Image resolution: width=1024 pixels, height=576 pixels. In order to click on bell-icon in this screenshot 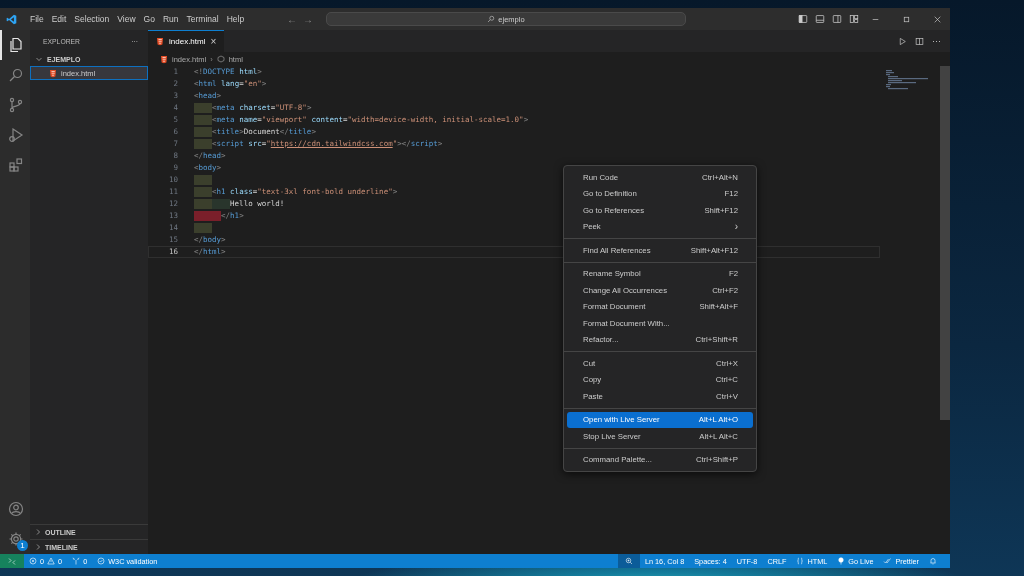, I will do `click(933, 561)`.